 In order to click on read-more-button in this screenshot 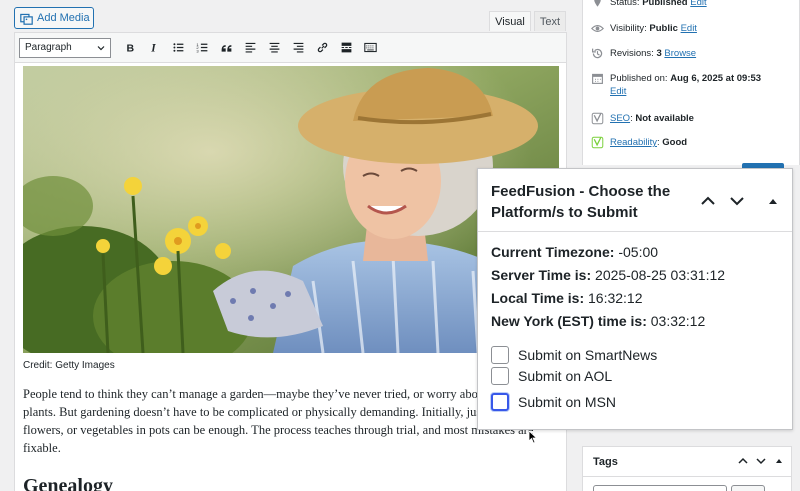, I will do `click(346, 48)`.